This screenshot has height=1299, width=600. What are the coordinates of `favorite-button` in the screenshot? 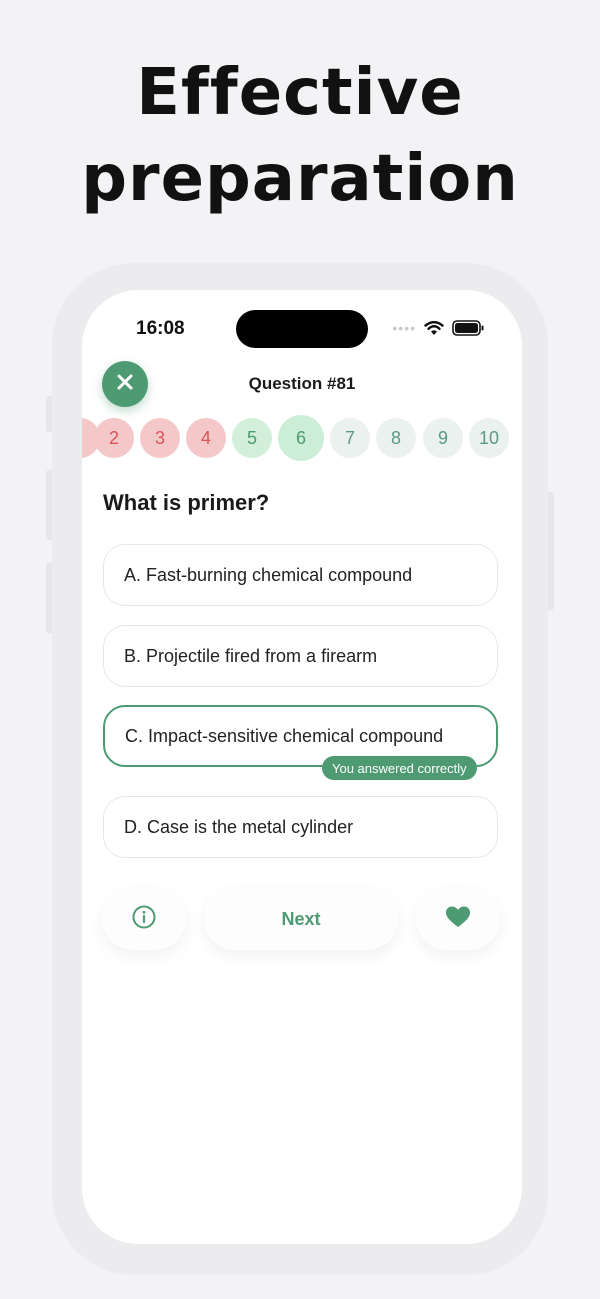 It's located at (458, 919).